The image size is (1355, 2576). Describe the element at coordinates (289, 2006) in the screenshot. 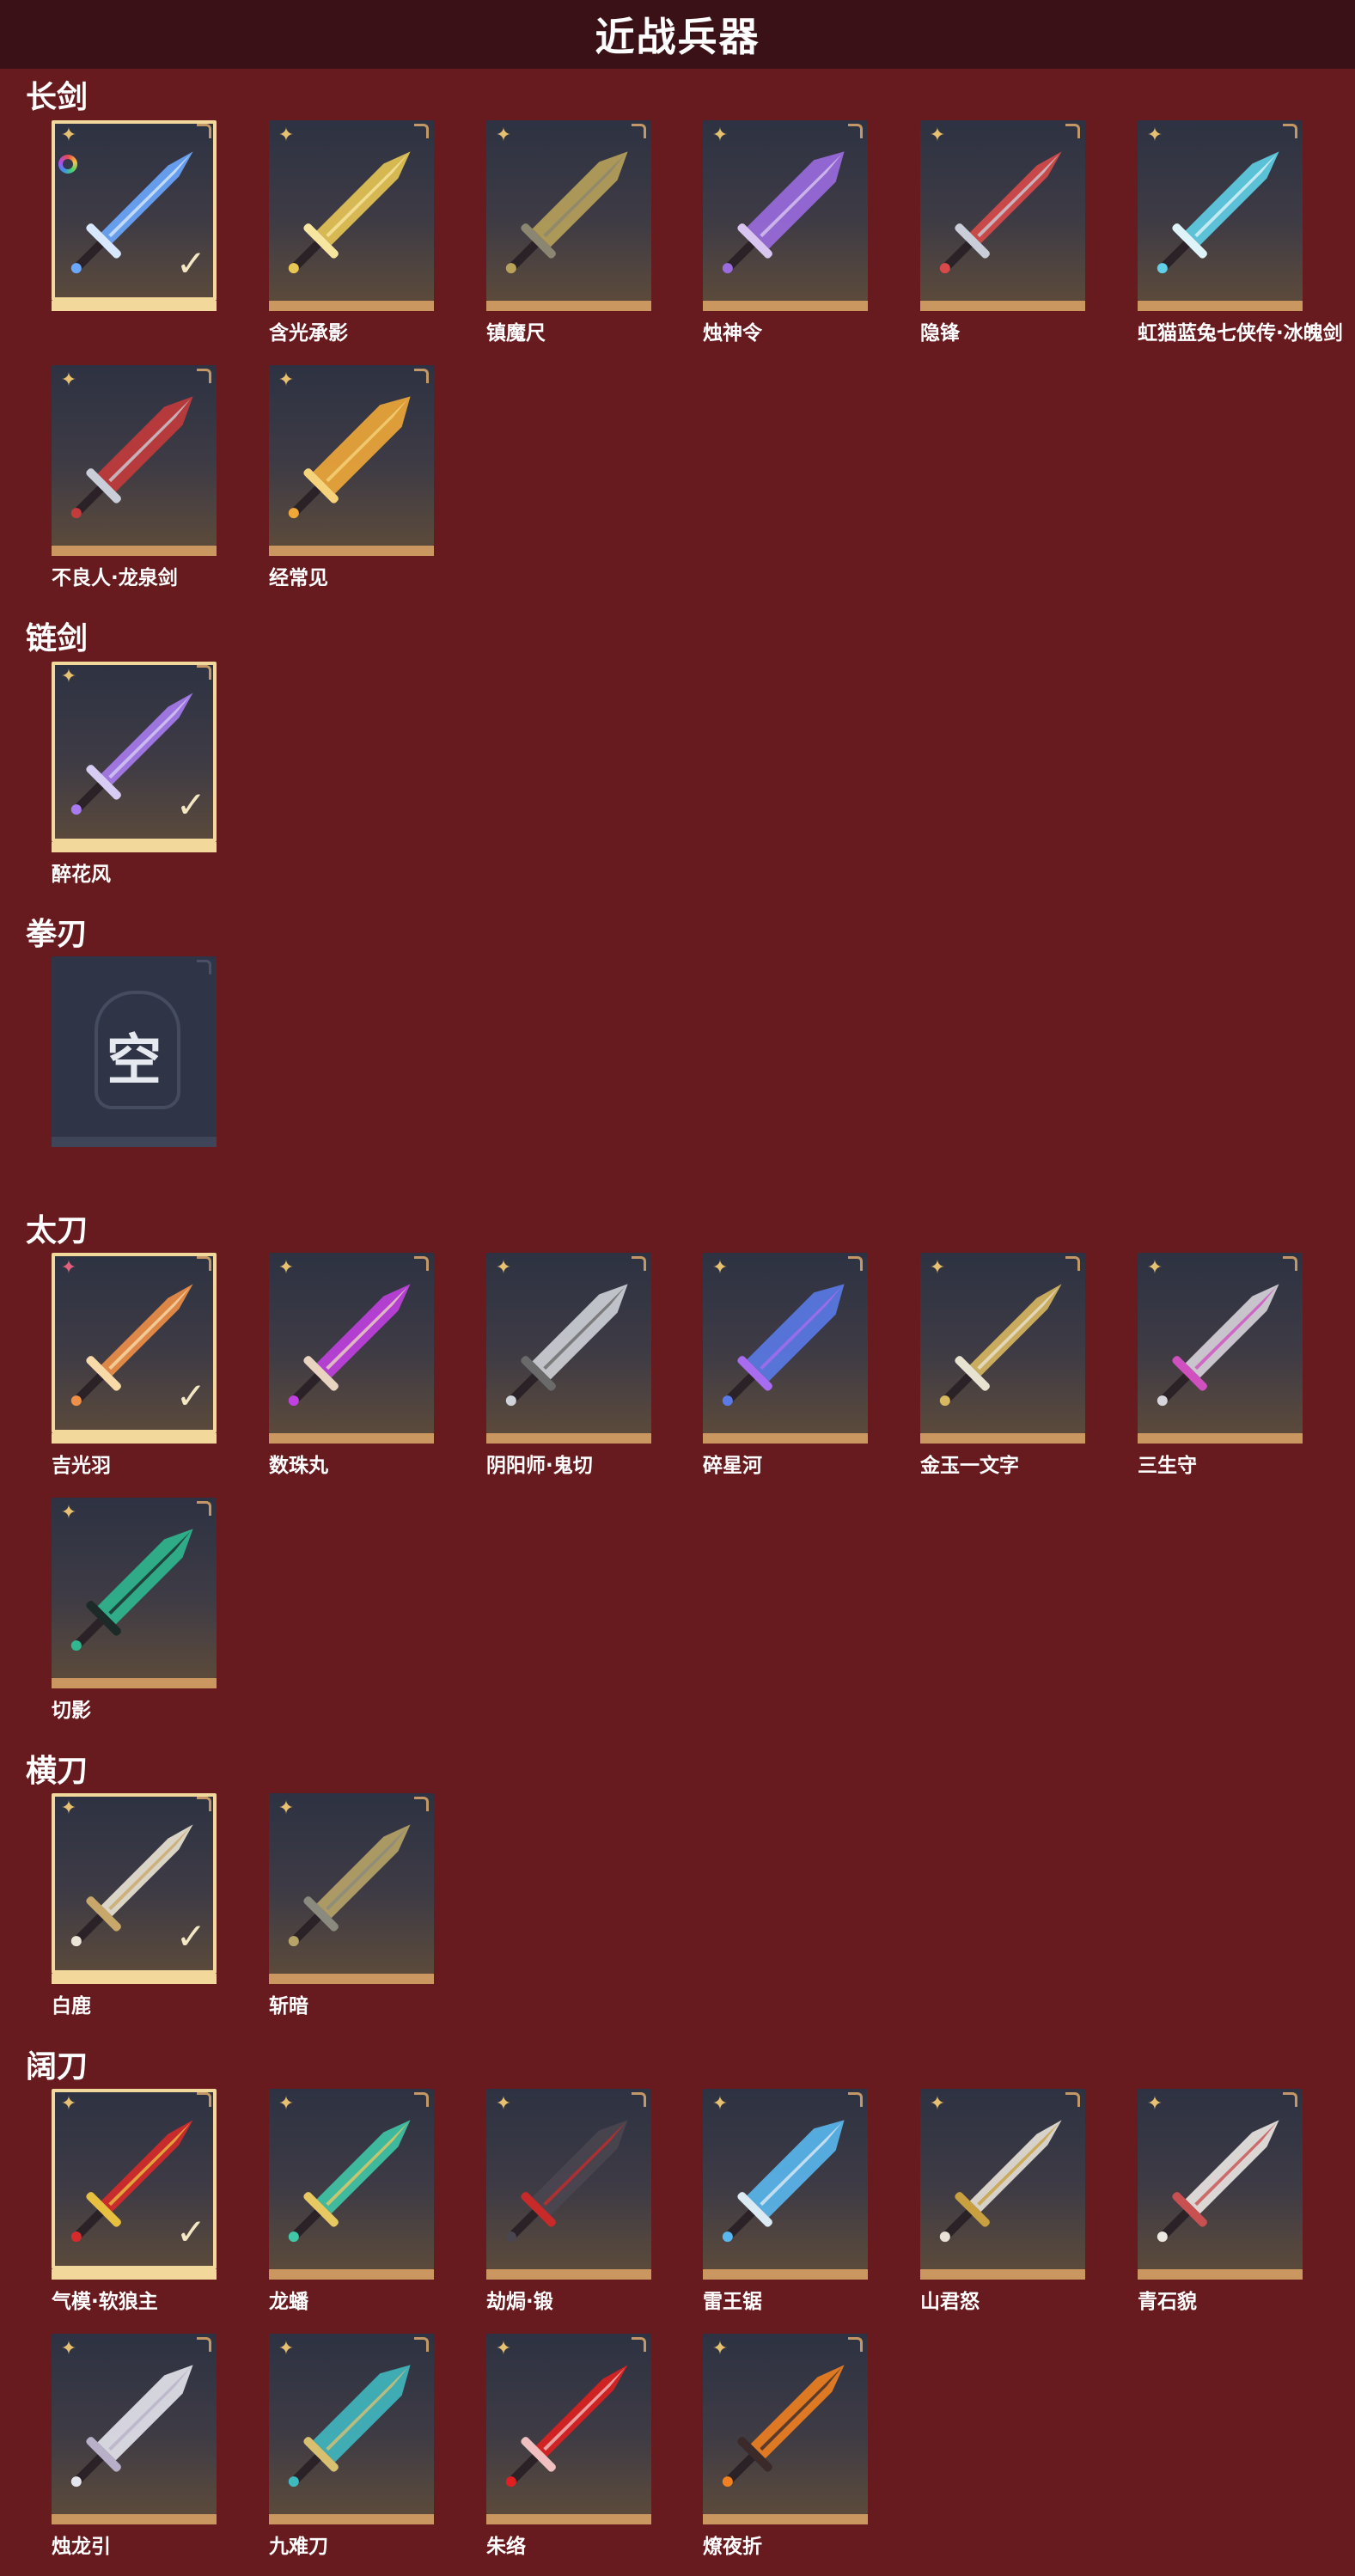

I see `weapon-name-label: 斩暗` at that location.